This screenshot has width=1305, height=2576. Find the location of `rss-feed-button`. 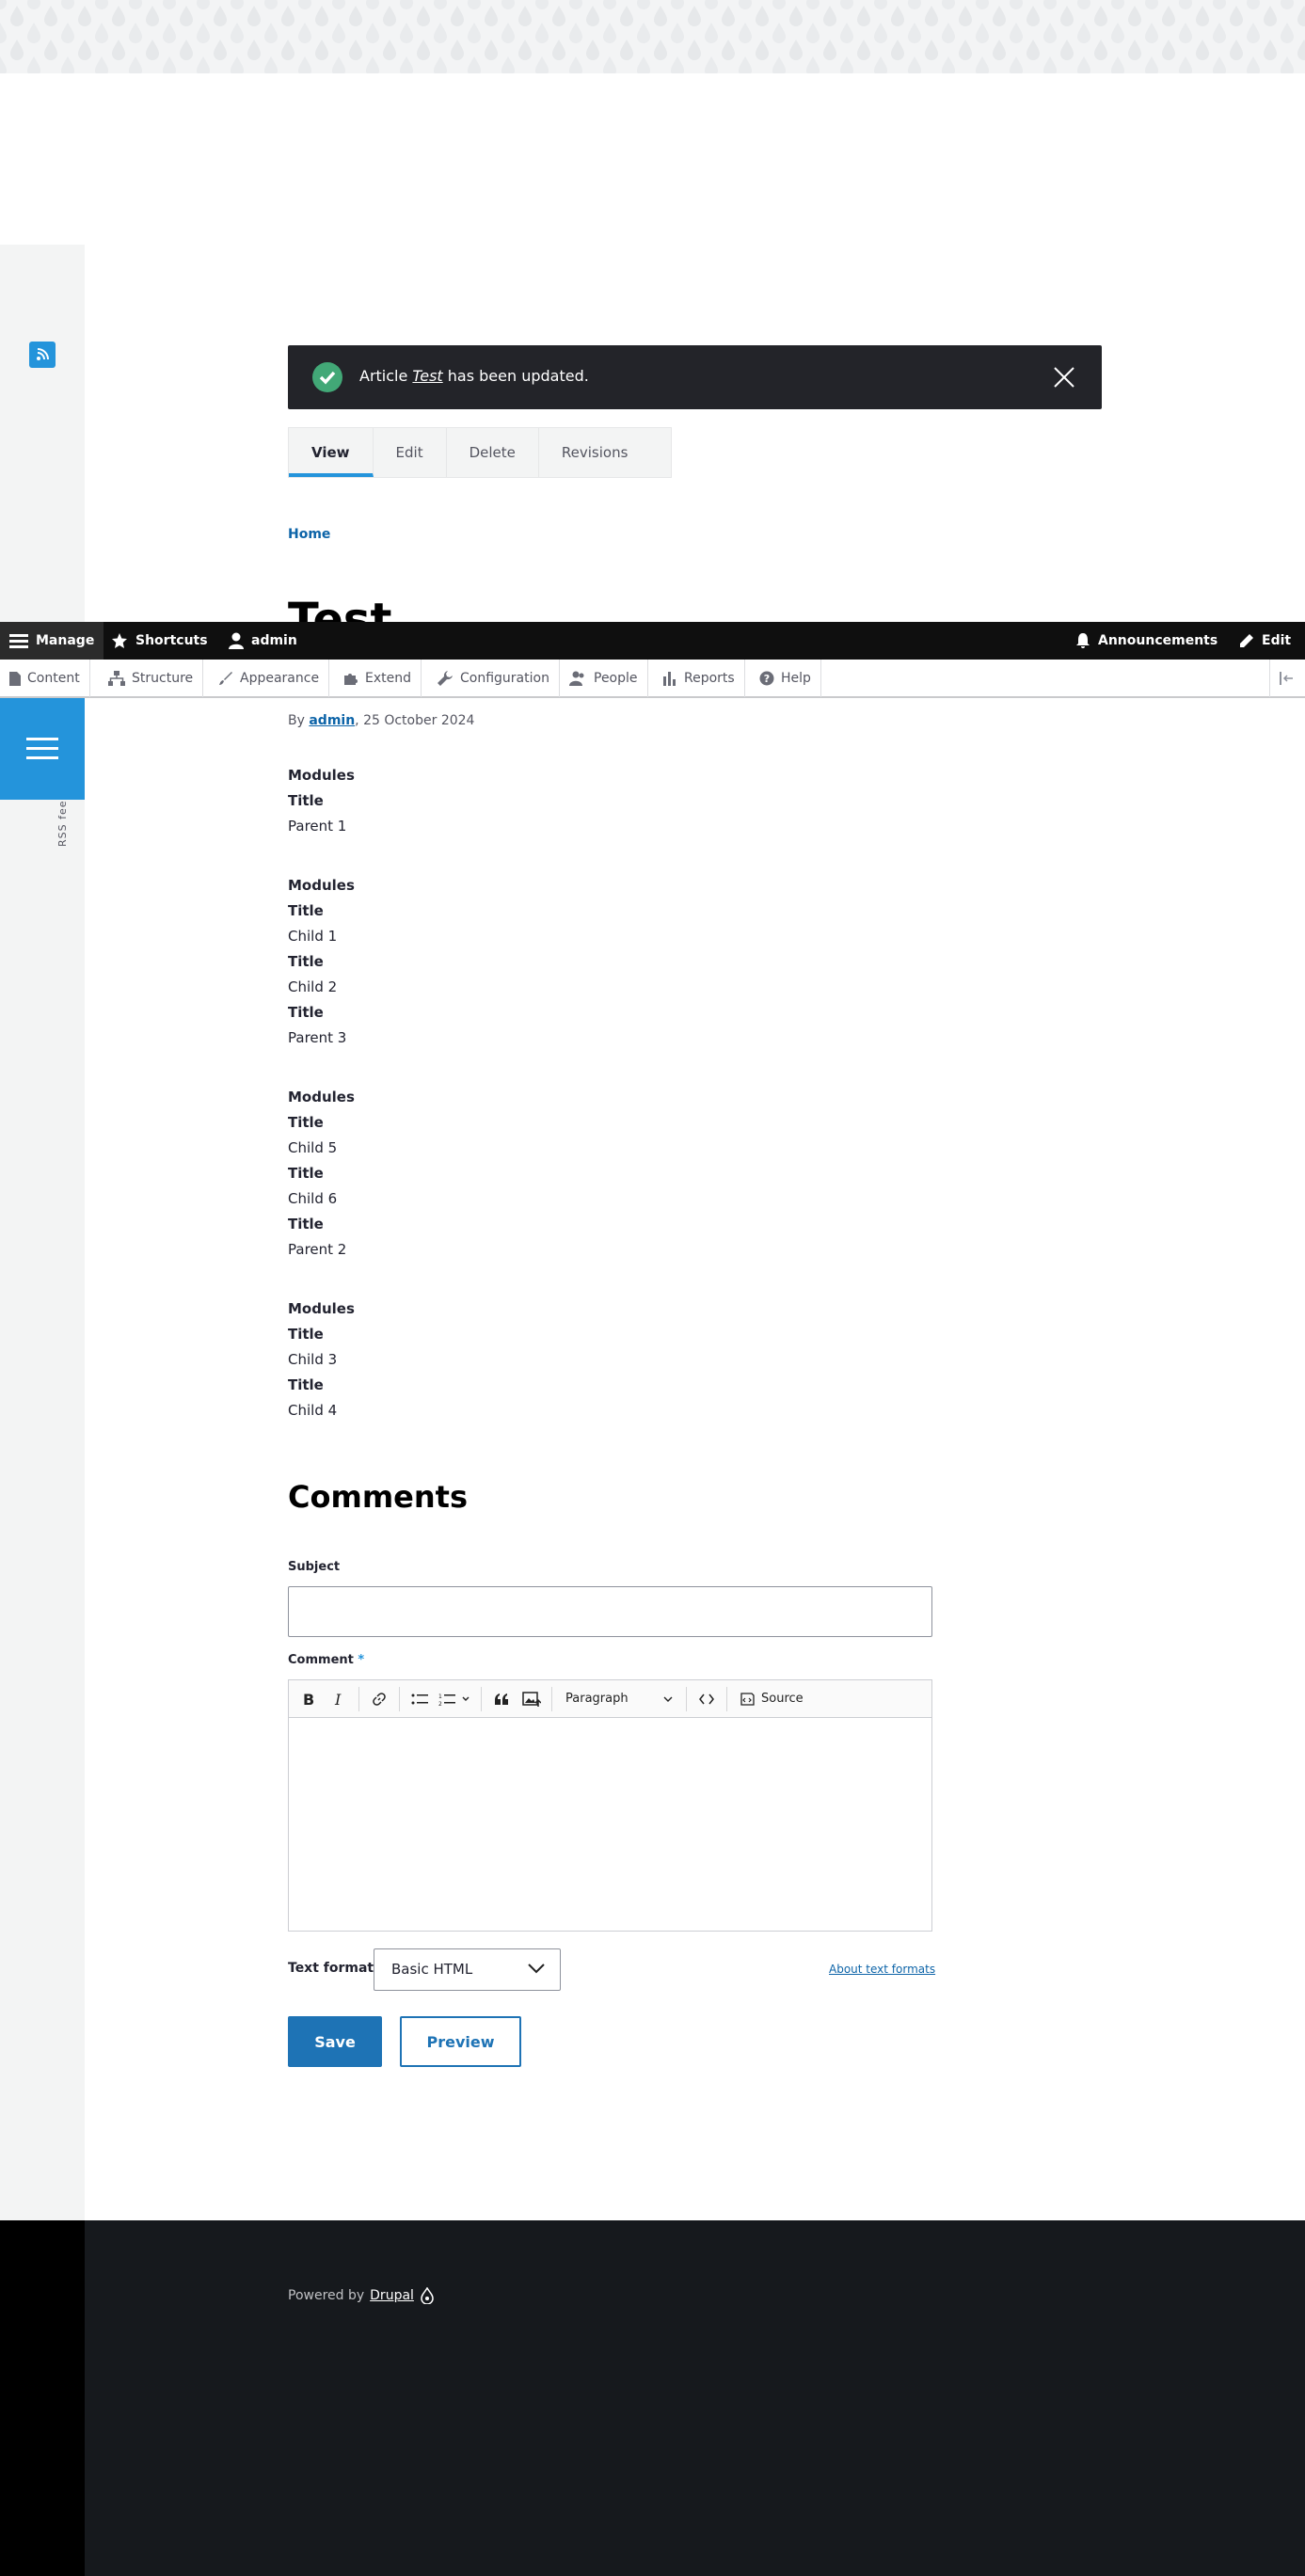

rss-feed-button is located at coordinates (42, 355).